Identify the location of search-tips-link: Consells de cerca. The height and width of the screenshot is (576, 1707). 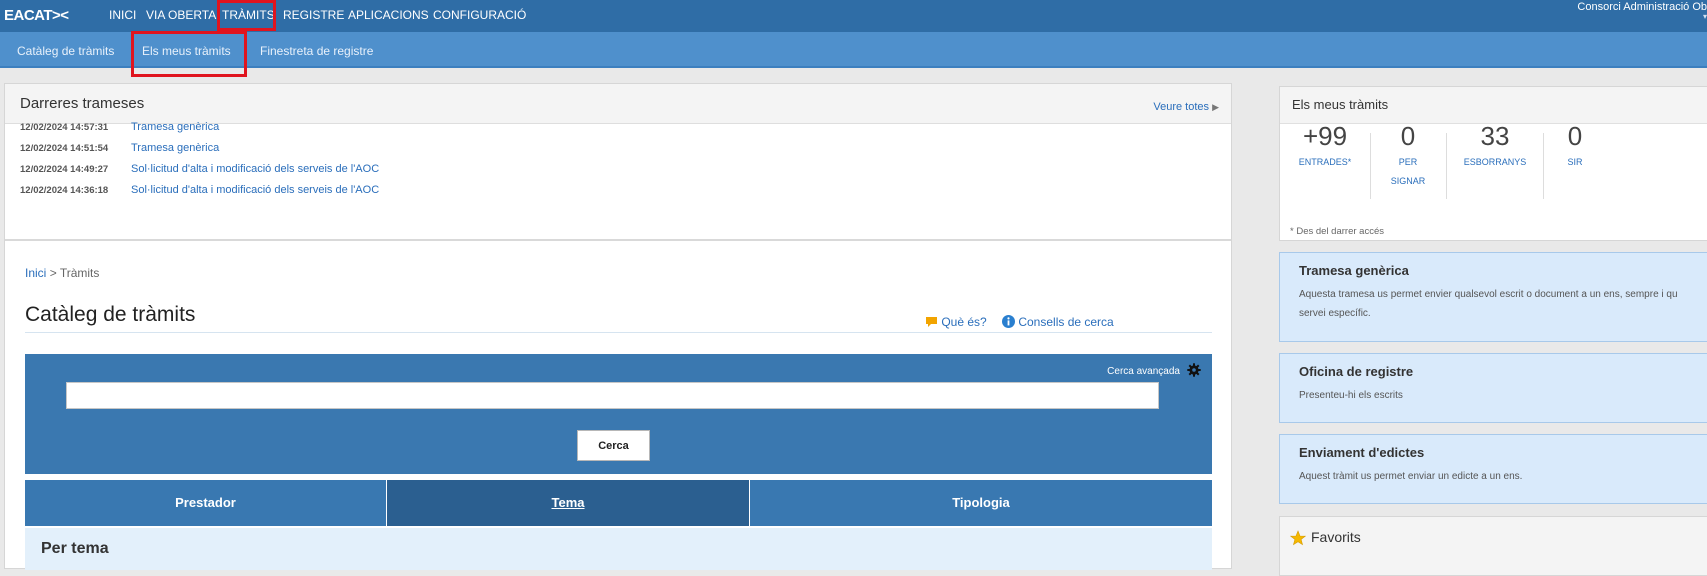
(1058, 322).